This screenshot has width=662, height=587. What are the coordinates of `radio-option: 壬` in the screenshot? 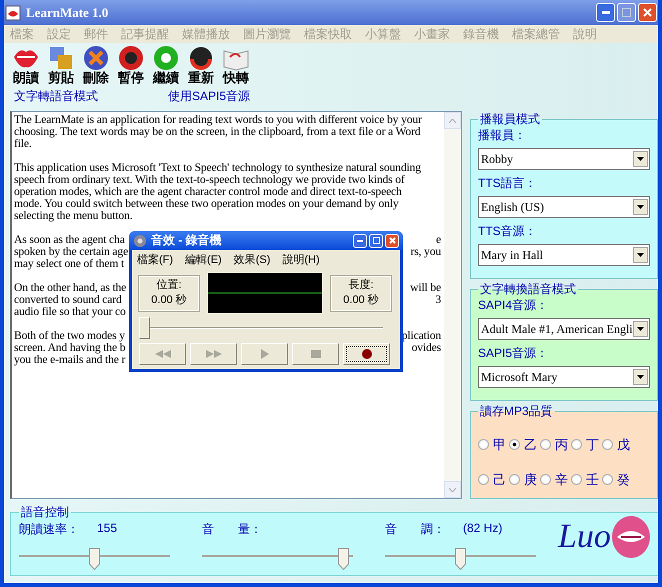 It's located at (585, 479).